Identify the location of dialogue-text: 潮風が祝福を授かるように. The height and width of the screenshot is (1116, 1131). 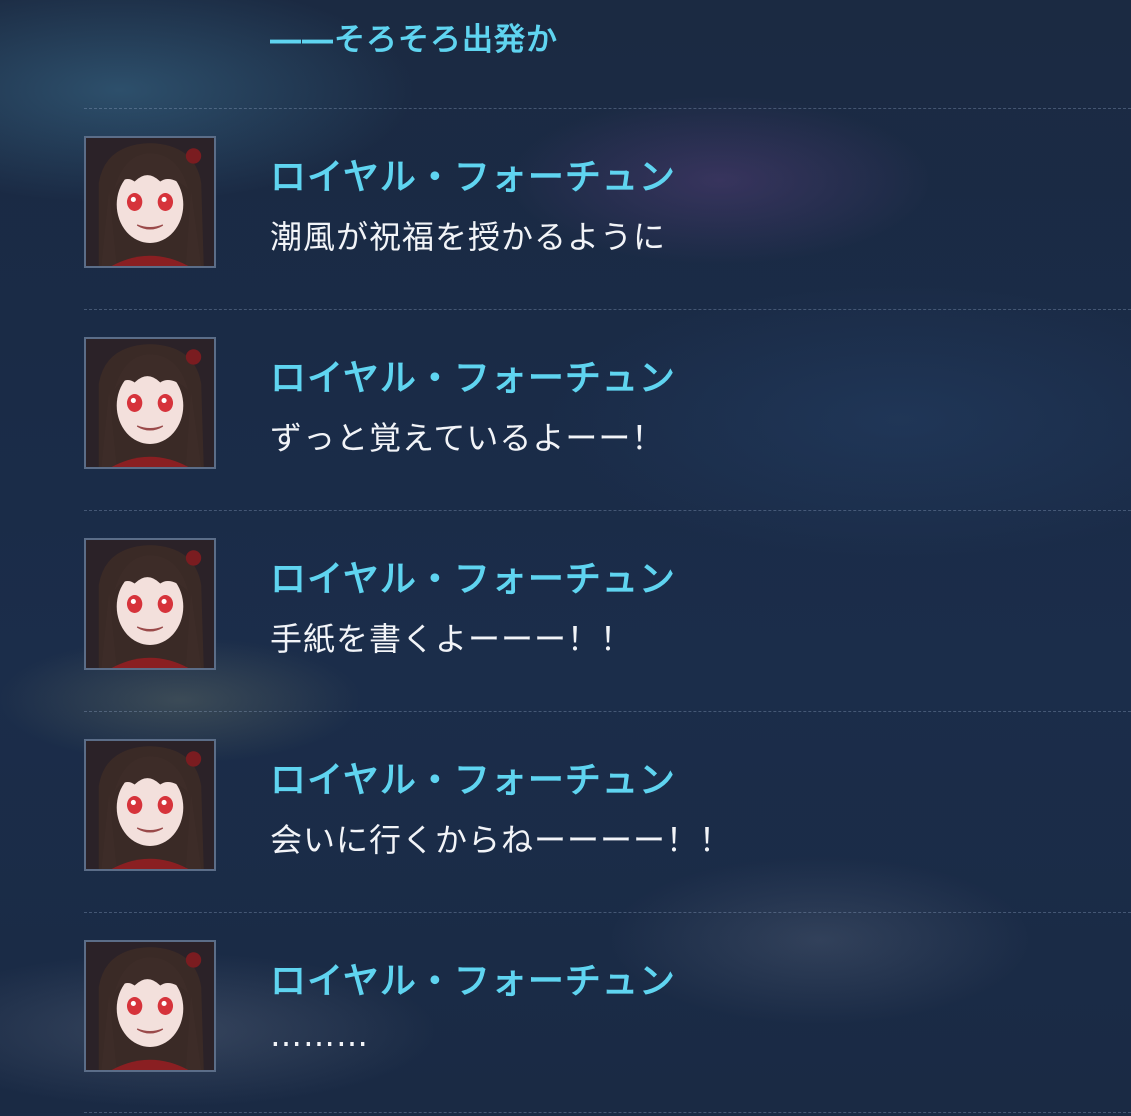
(468, 237).